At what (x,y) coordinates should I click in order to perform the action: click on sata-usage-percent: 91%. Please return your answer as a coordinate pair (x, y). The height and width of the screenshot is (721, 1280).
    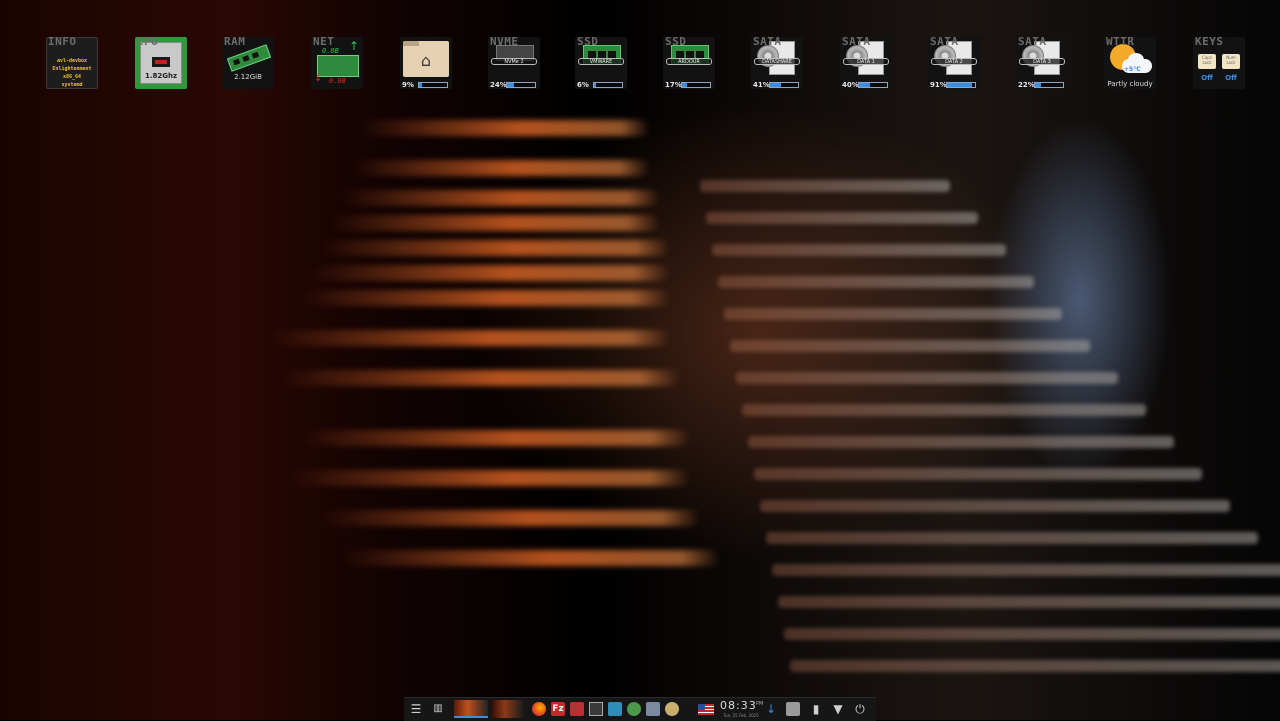
    Looking at the image, I should click on (938, 85).